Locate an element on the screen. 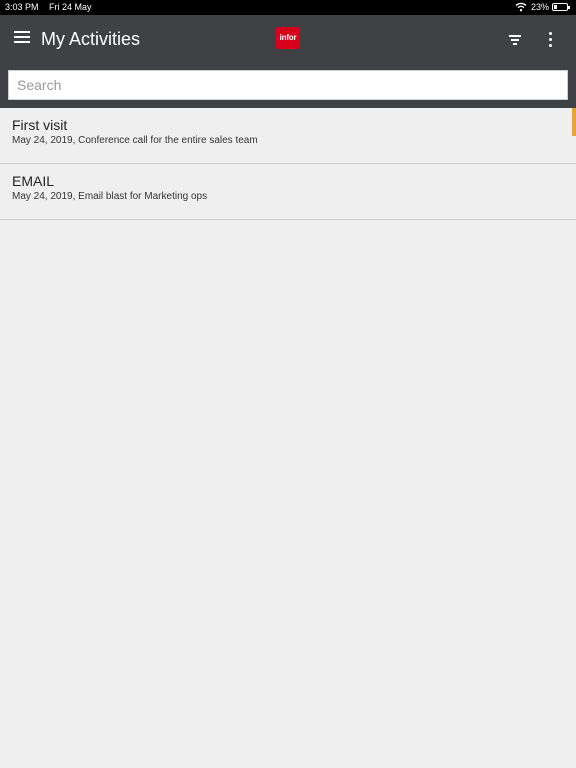  battery-percentage: 23% is located at coordinates (540, 7).